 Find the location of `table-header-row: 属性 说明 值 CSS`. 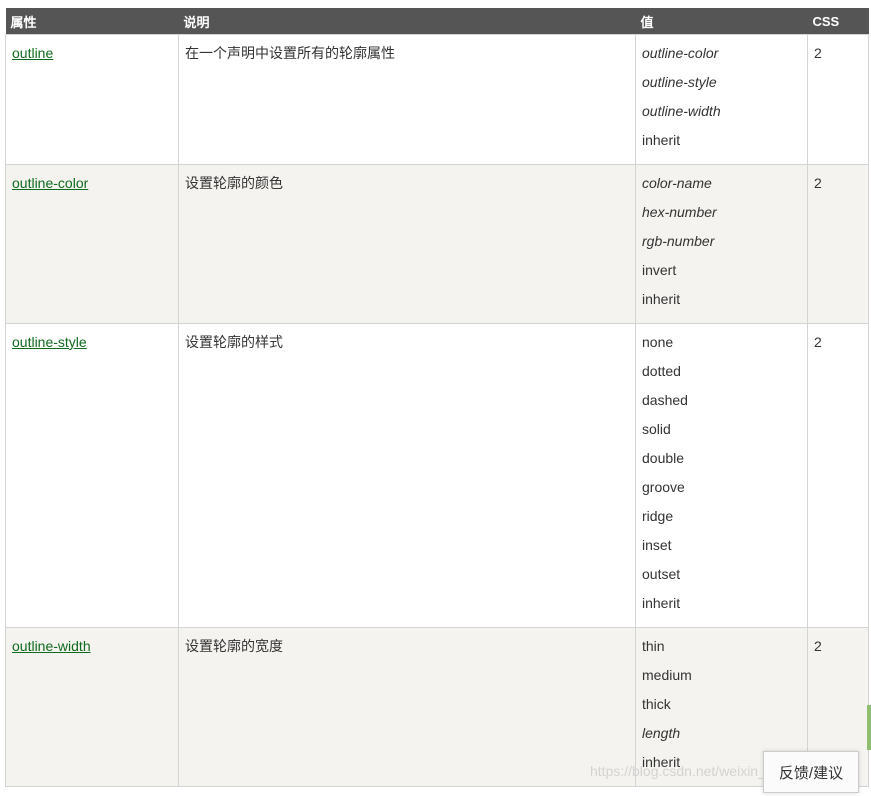

table-header-row: 属性 说明 值 CSS is located at coordinates (437, 21).